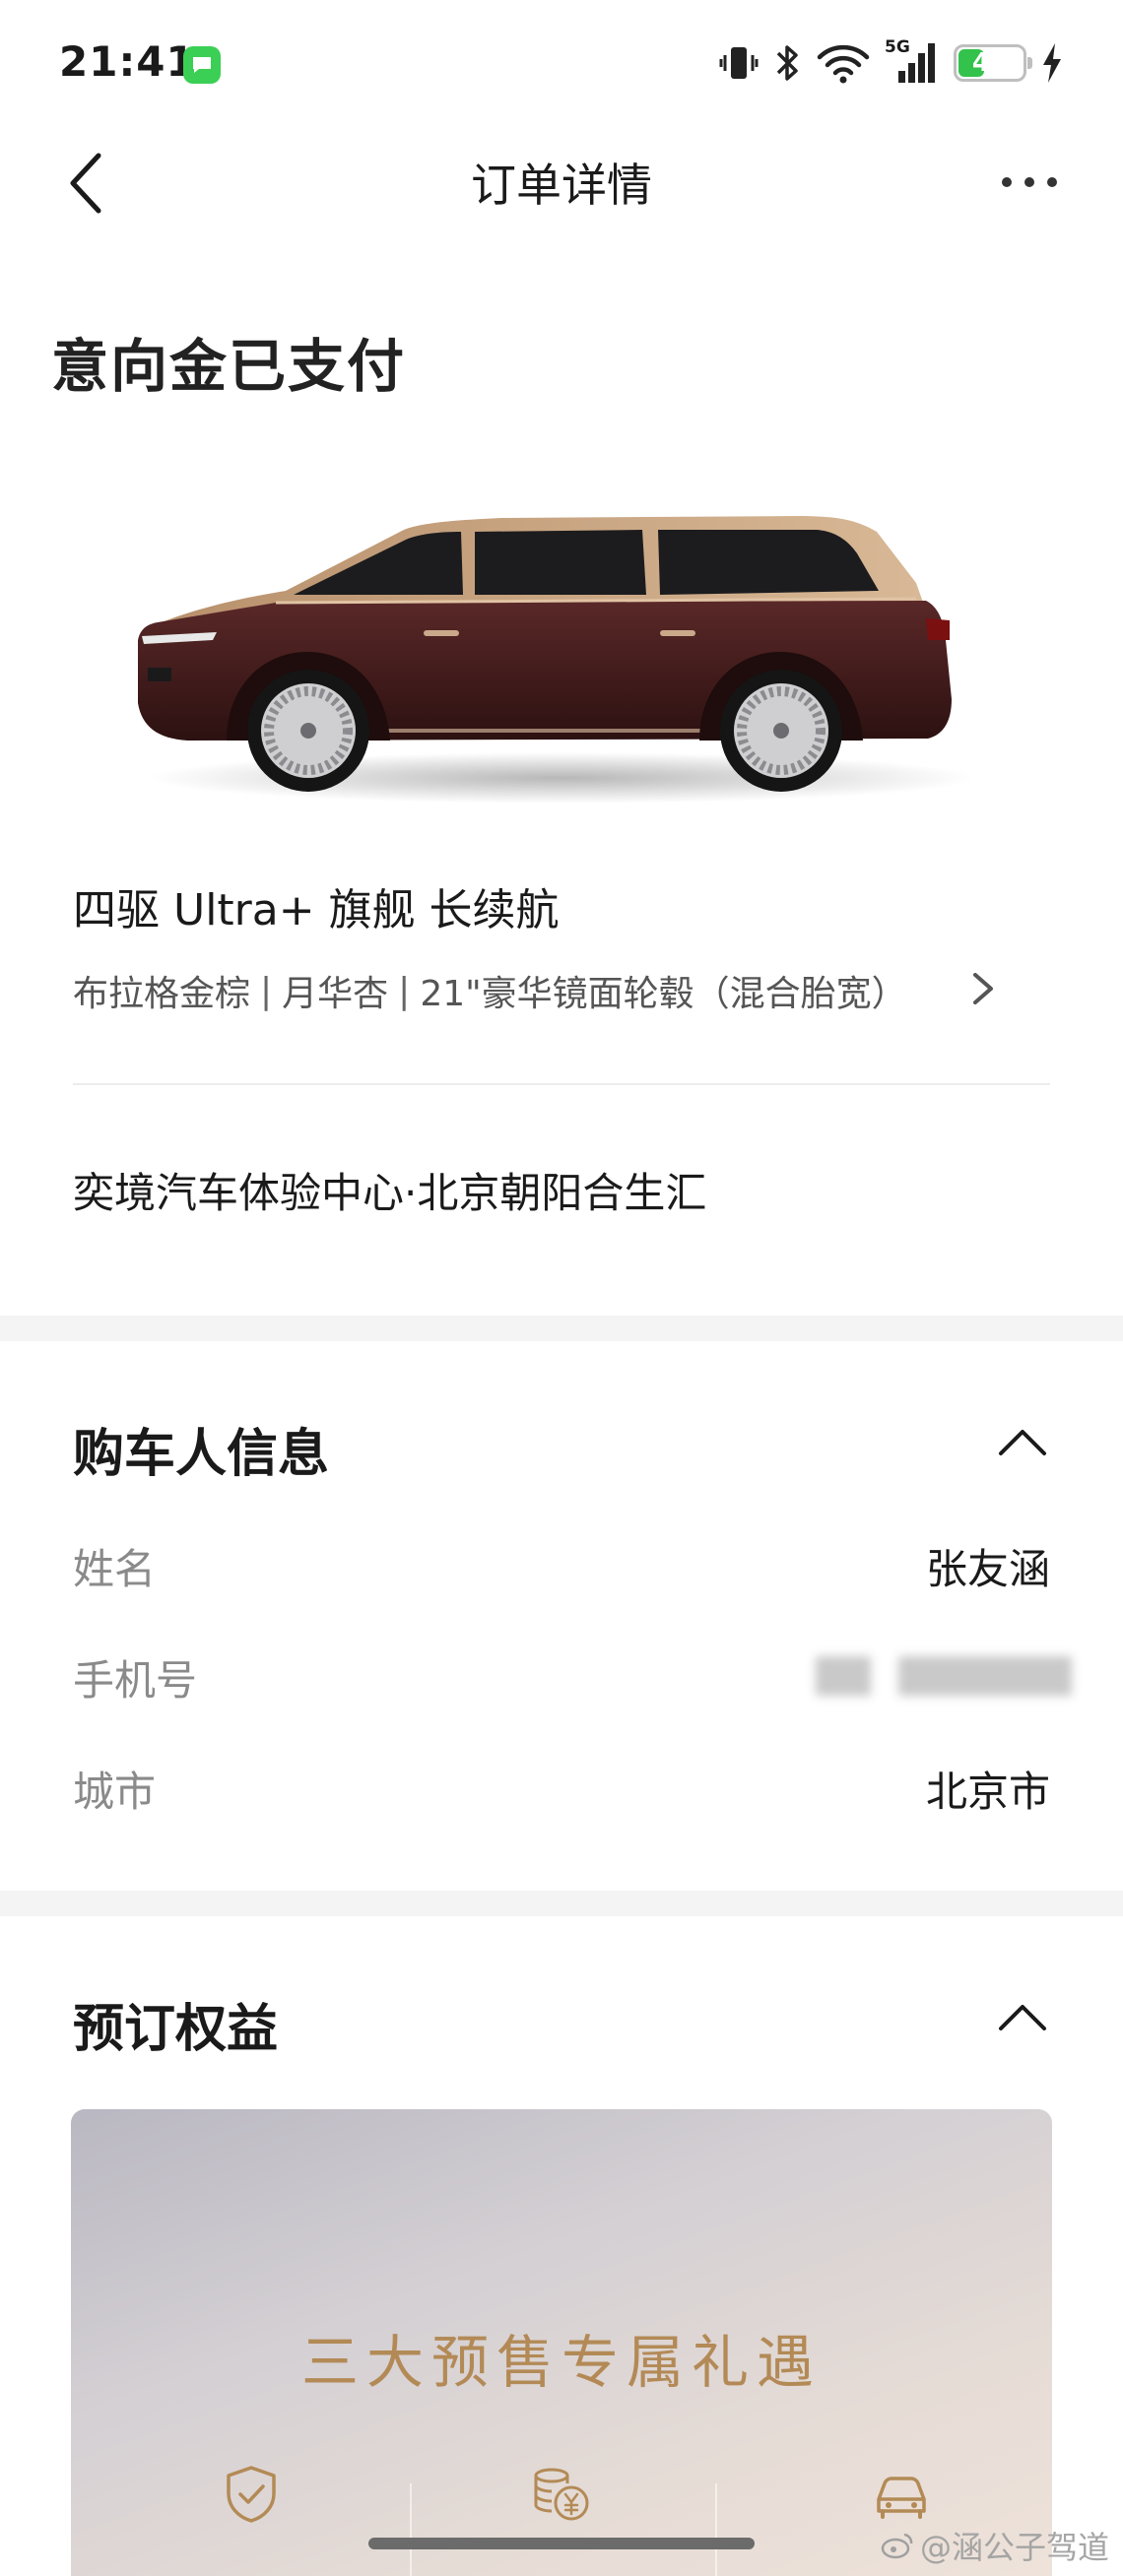 This screenshot has width=1123, height=2576. What do you see at coordinates (912, 62) in the screenshot?
I see `signal-5g-icon: 5G` at bounding box center [912, 62].